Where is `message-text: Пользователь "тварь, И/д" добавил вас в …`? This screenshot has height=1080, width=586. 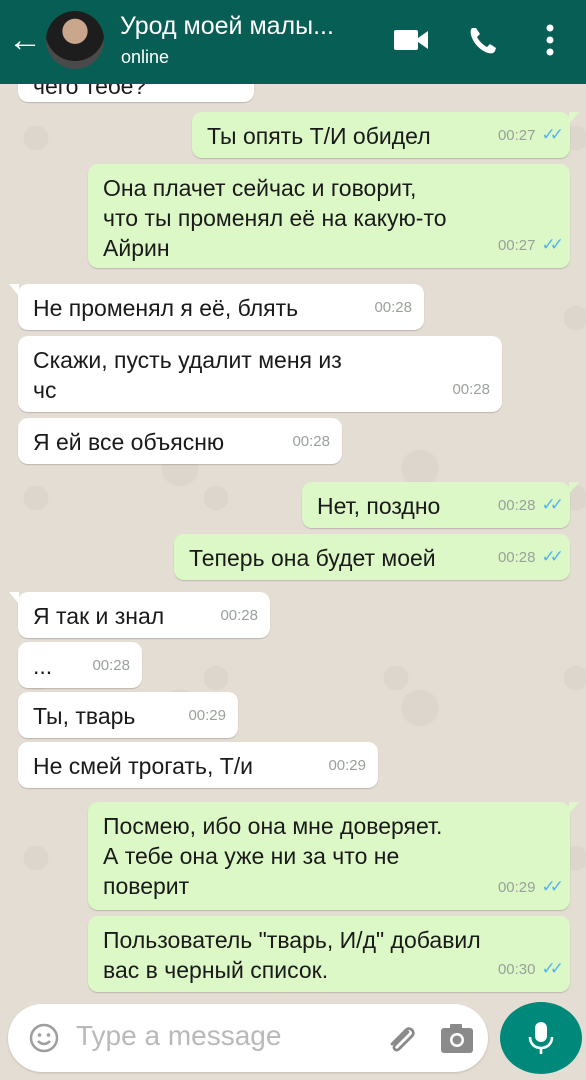
message-text: Пользователь "тварь, И/д" добавил вас в … is located at coordinates (292, 955).